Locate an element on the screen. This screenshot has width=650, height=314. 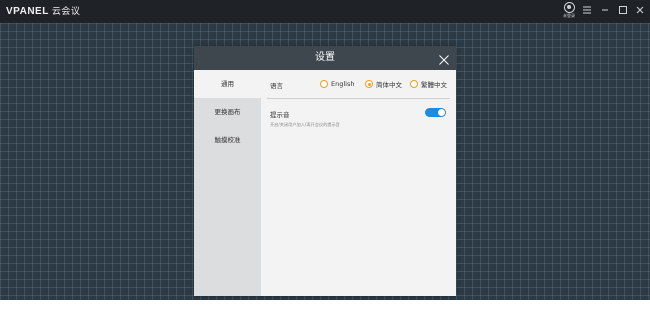
sidebar-item-label: 触摸校准 is located at coordinates (227, 140).